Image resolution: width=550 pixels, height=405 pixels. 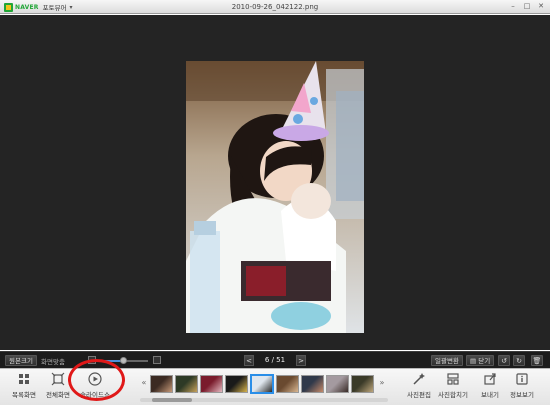 I want to click on thumbnail-list, so click(x=264, y=384).